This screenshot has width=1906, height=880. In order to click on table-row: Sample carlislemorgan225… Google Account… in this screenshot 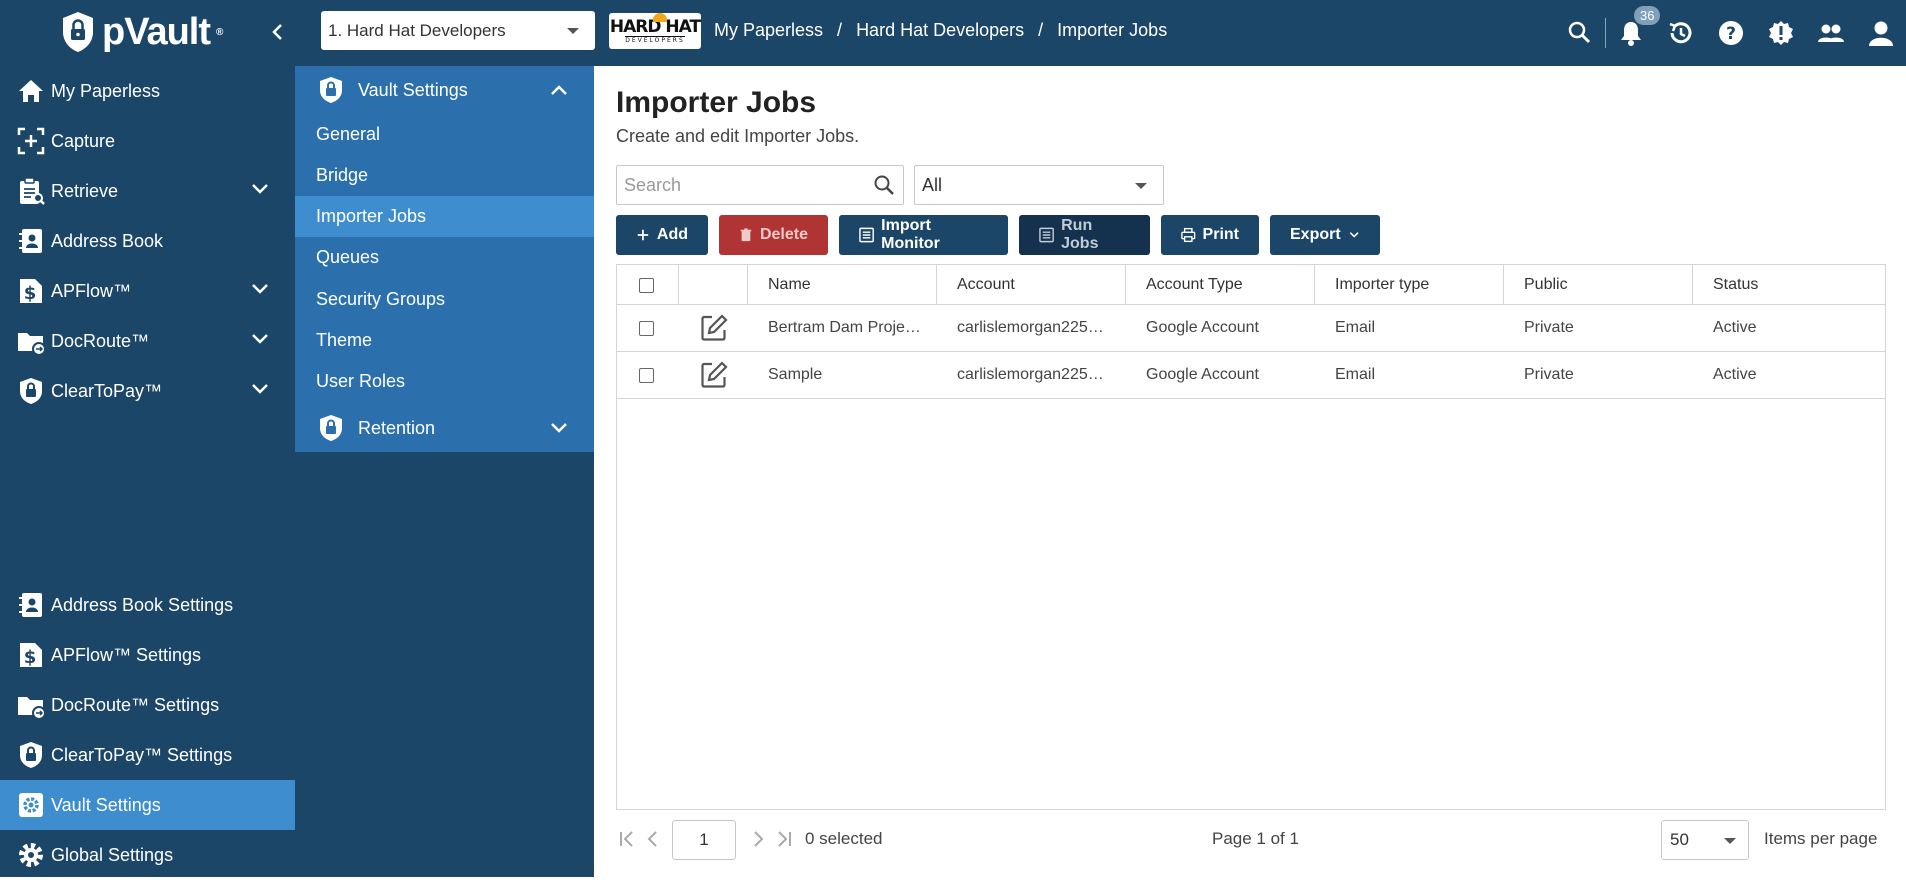, I will do `click(1251, 375)`.